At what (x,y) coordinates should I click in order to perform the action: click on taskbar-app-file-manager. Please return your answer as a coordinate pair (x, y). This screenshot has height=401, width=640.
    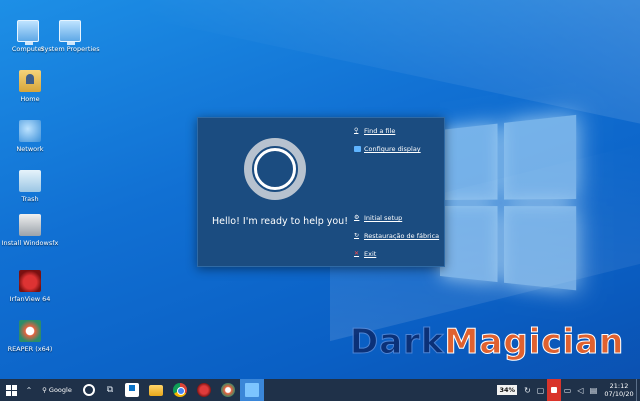
    Looking at the image, I should click on (156, 390).